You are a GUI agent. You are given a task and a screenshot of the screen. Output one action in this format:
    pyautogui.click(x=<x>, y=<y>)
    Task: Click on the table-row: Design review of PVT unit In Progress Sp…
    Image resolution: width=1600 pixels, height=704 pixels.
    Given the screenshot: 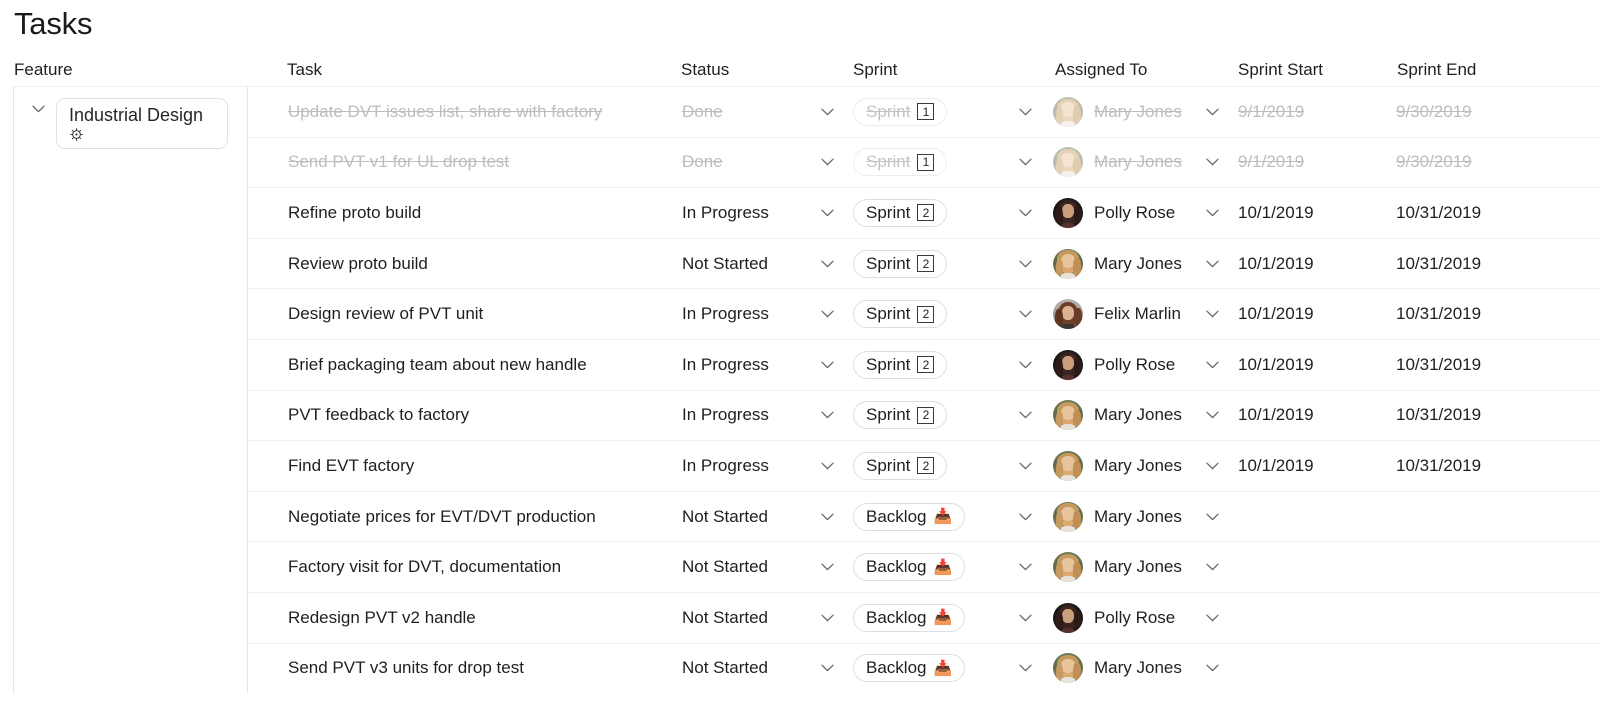 What is the action you would take?
    pyautogui.click(x=924, y=313)
    